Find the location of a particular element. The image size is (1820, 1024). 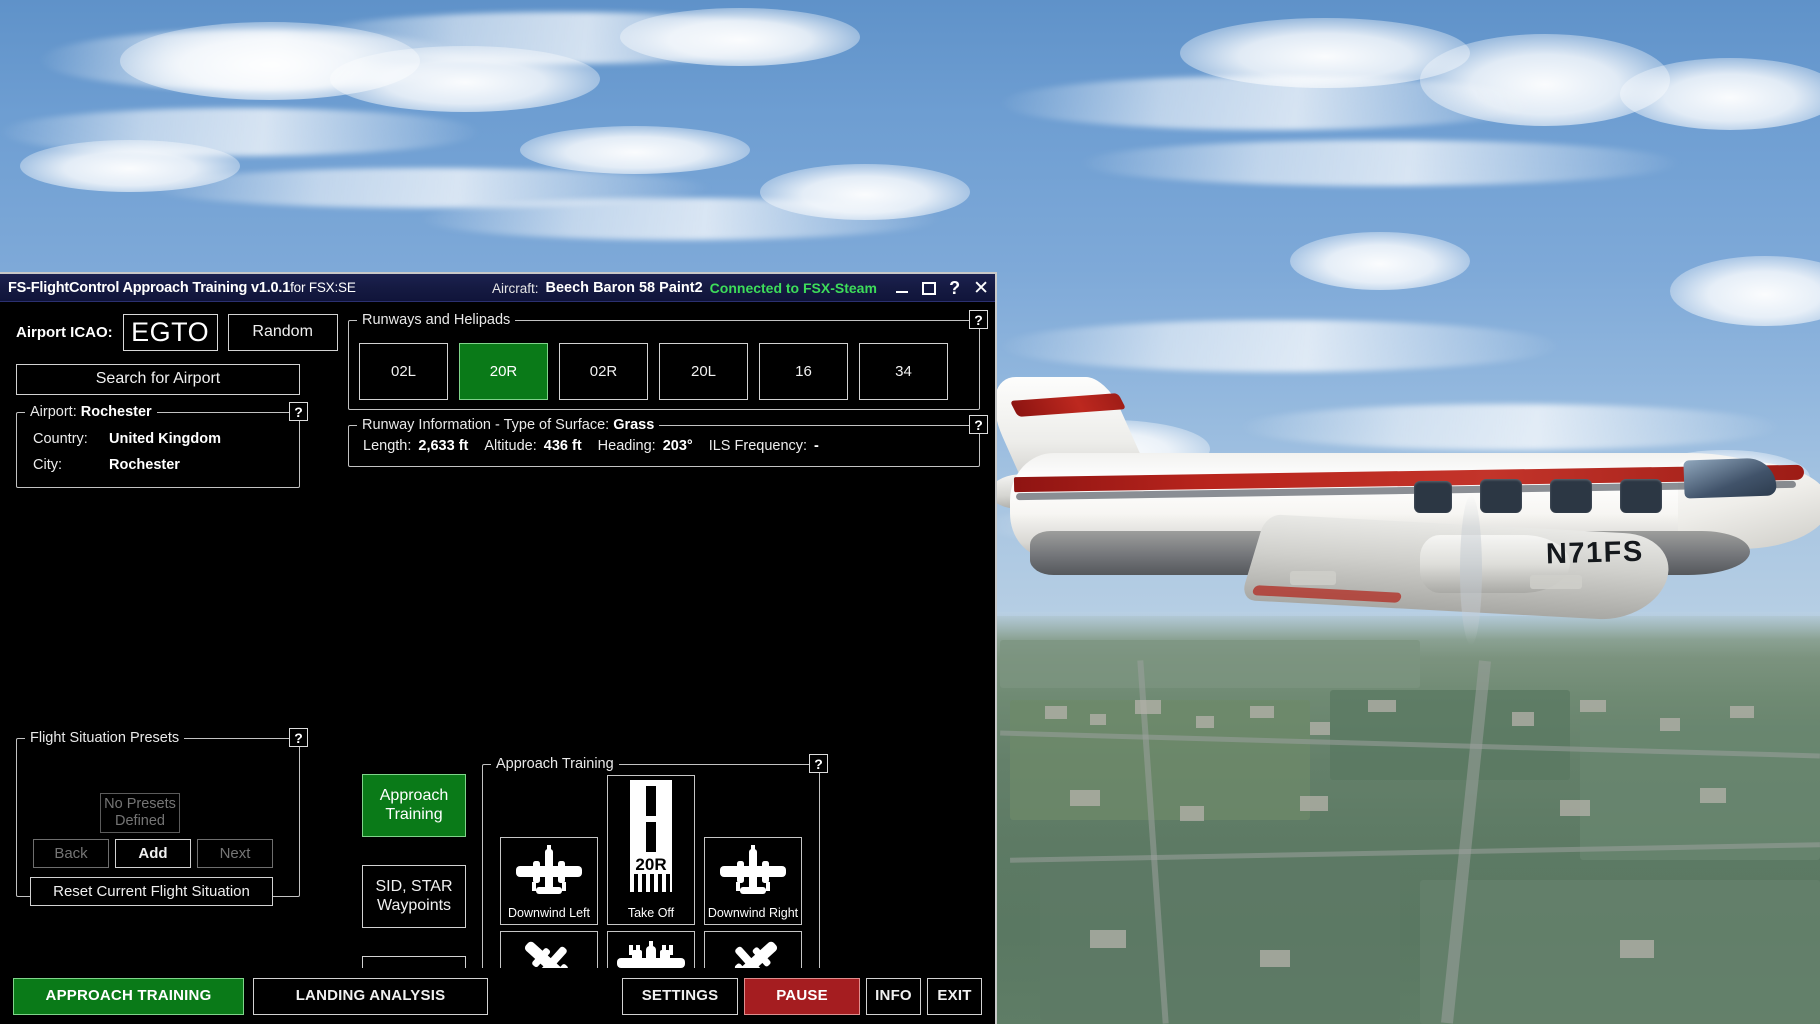

city-label: City: is located at coordinates (47, 465).